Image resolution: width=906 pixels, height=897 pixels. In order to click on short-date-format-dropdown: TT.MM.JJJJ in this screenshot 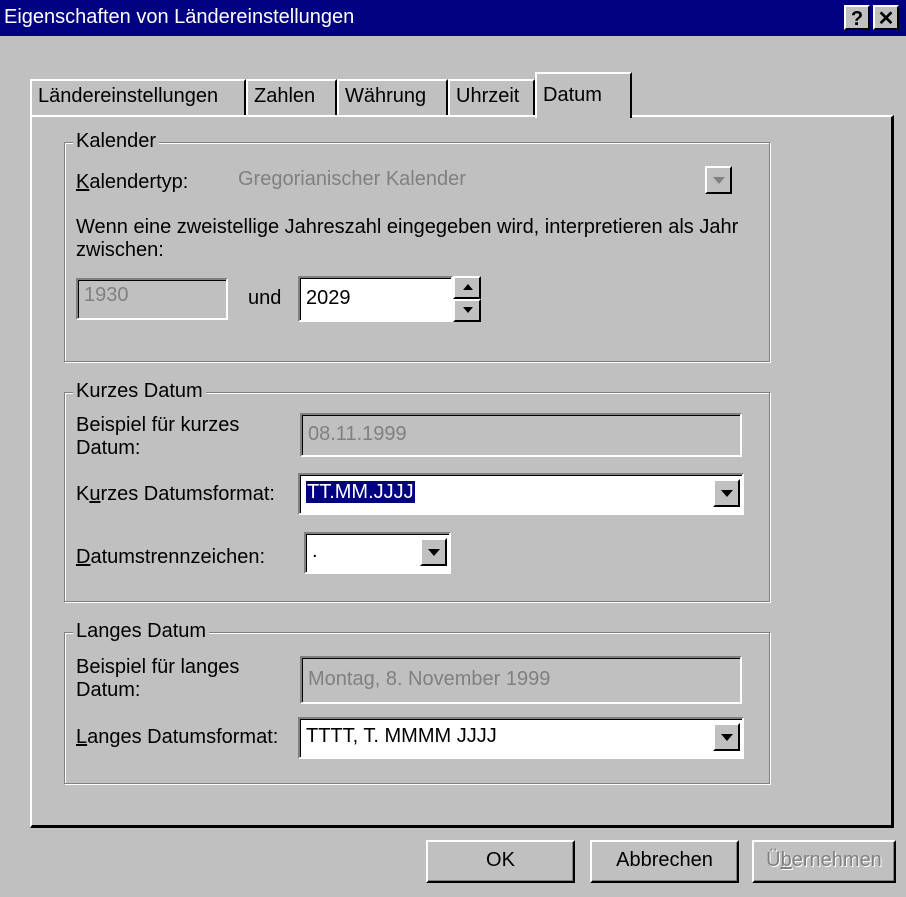, I will do `click(521, 494)`.